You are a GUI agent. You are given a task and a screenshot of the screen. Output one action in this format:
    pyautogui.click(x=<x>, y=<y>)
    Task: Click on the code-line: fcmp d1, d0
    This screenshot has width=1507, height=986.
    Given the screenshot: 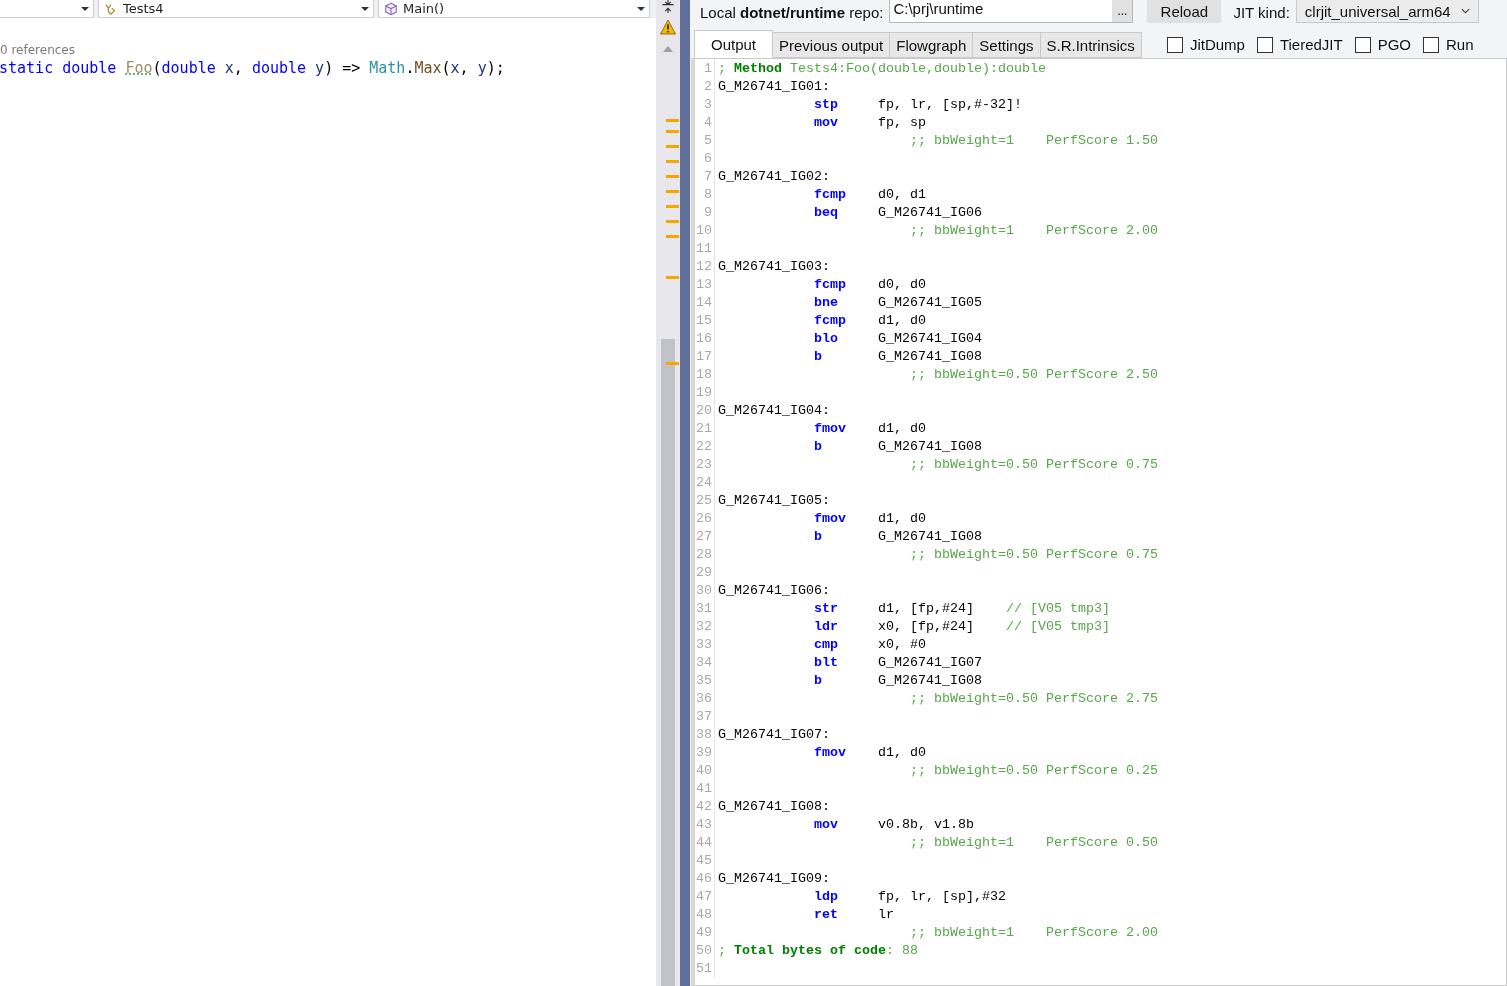 What is the action you would take?
    pyautogui.click(x=869, y=321)
    